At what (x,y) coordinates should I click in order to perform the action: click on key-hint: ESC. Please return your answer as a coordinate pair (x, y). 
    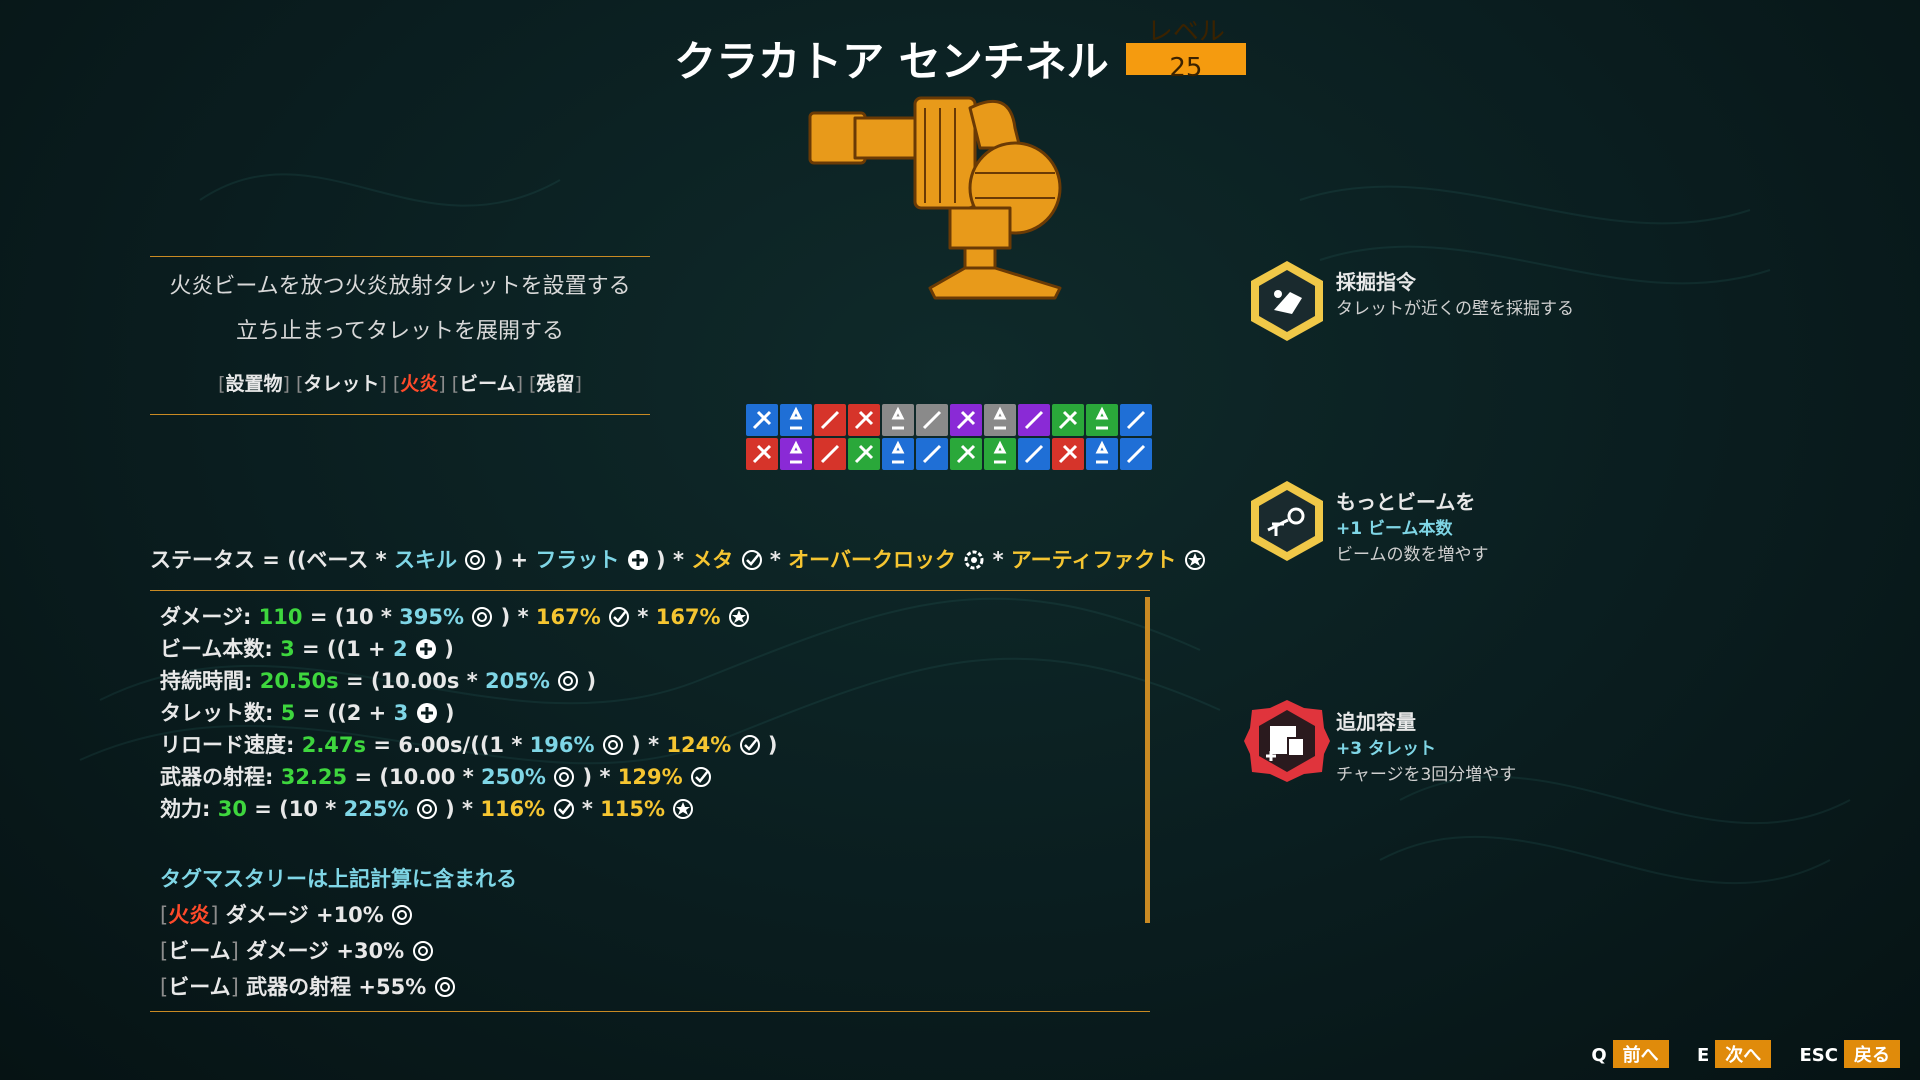
    Looking at the image, I should click on (1818, 1055).